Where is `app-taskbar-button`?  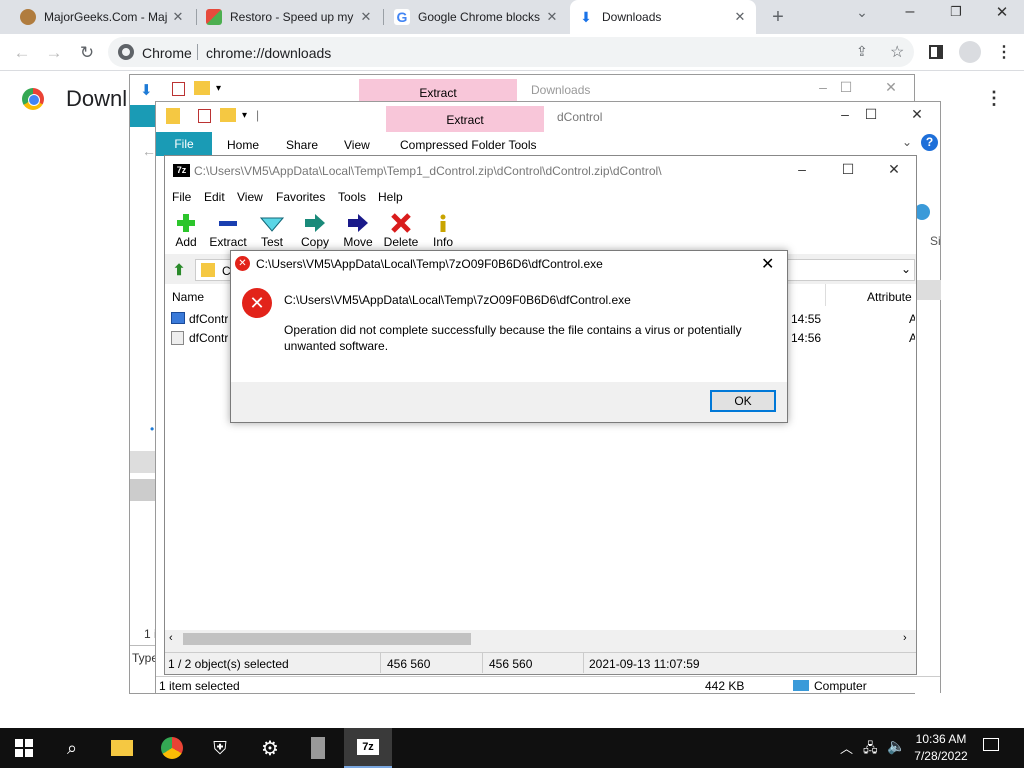 app-taskbar-button is located at coordinates (318, 748).